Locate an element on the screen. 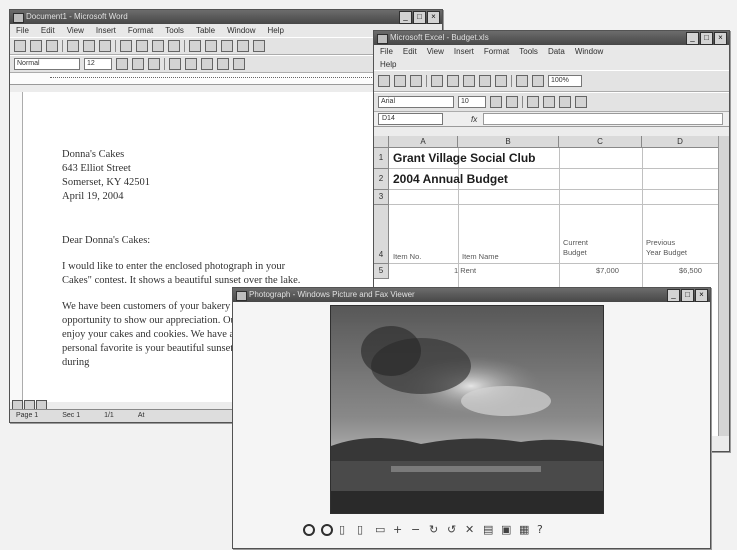 This screenshot has height=550, width=737. zoom-in-icon: + is located at coordinates (399, 530).